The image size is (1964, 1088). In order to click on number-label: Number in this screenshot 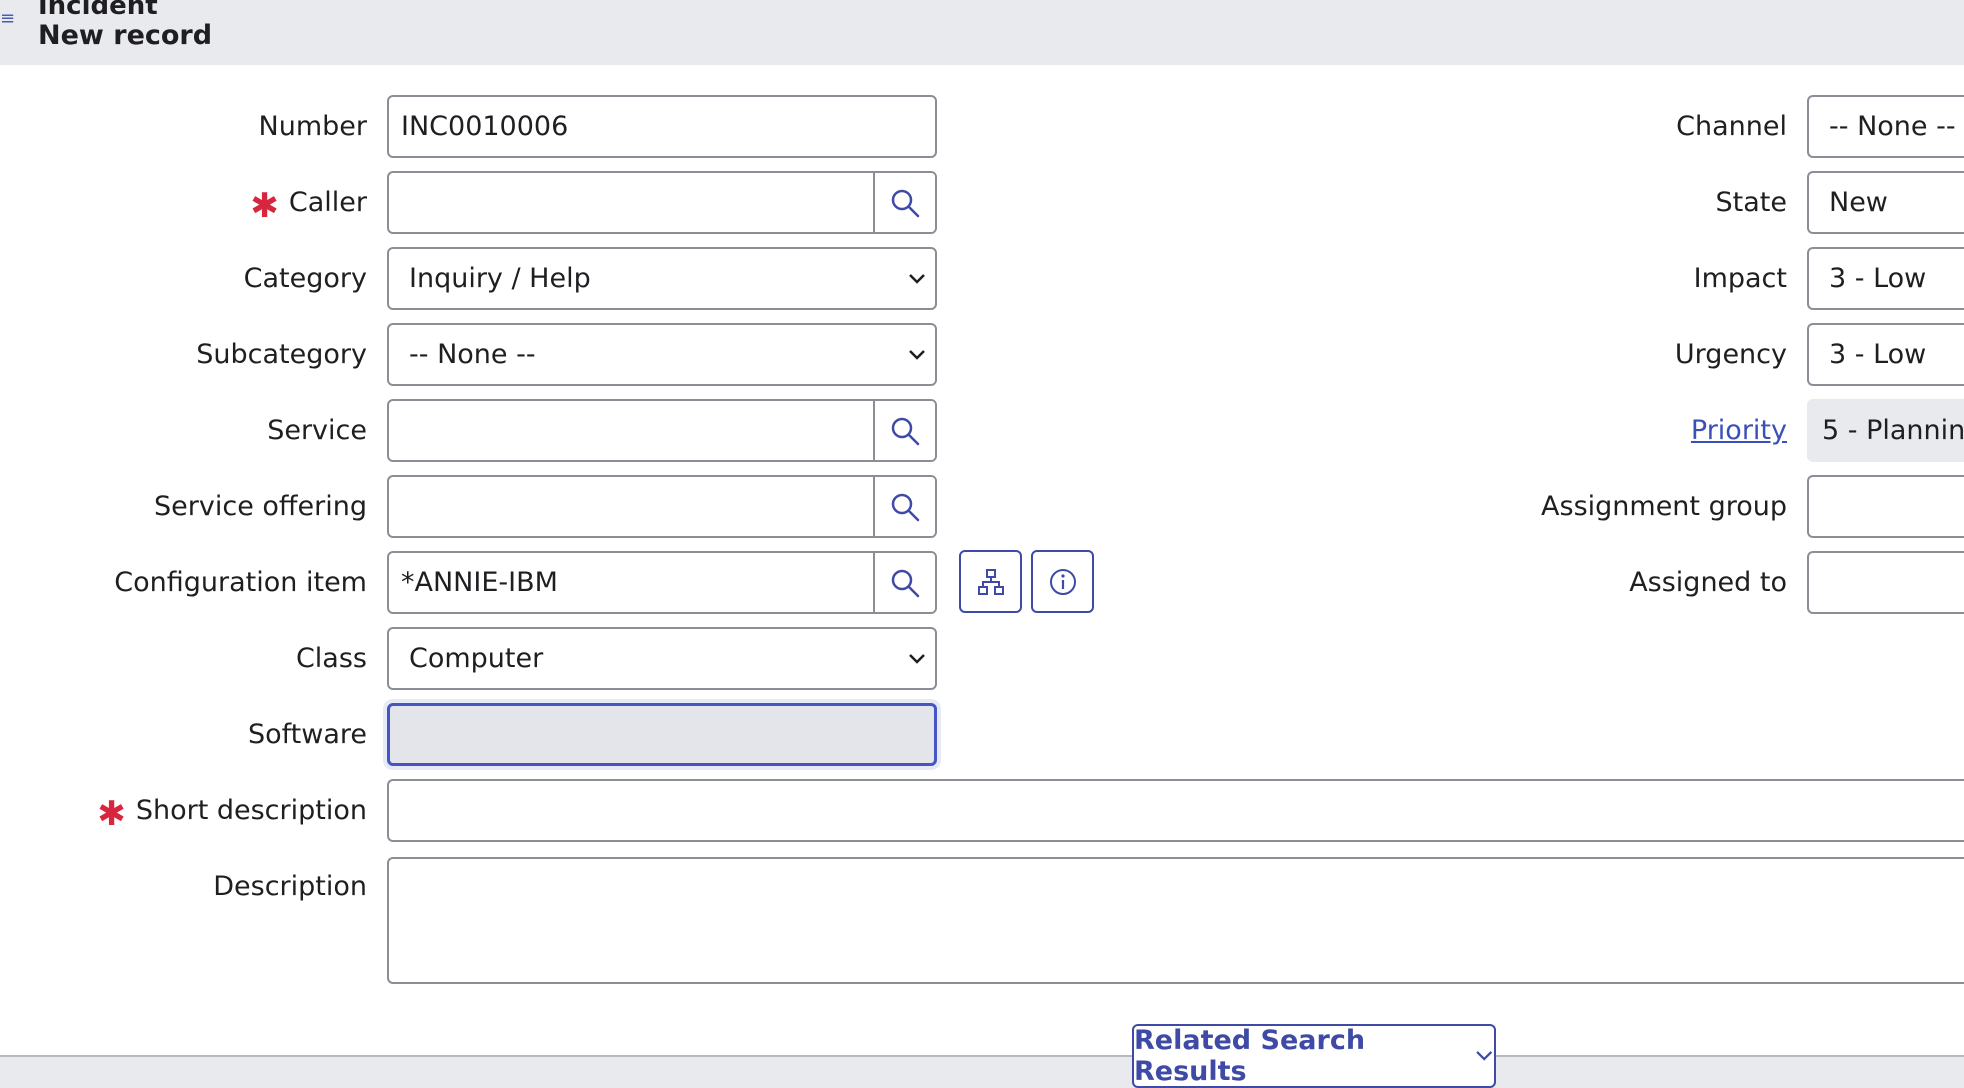, I will do `click(312, 126)`.